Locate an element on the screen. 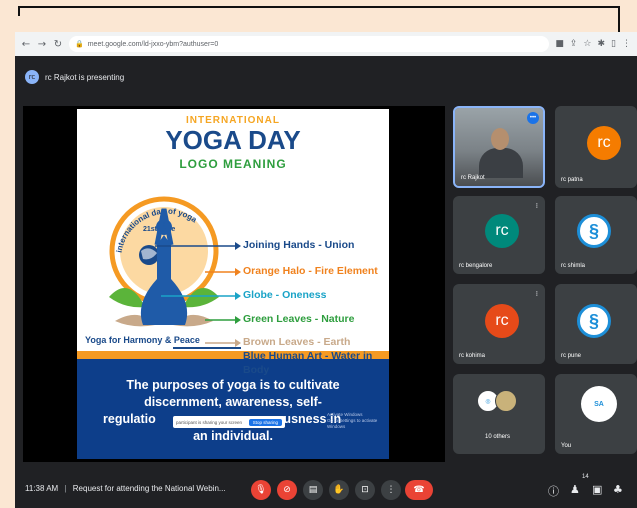 The image size is (637, 508). browser-actions: ■ ⇪ ☆ ✱ ▯ ⋮ is located at coordinates (593, 44).